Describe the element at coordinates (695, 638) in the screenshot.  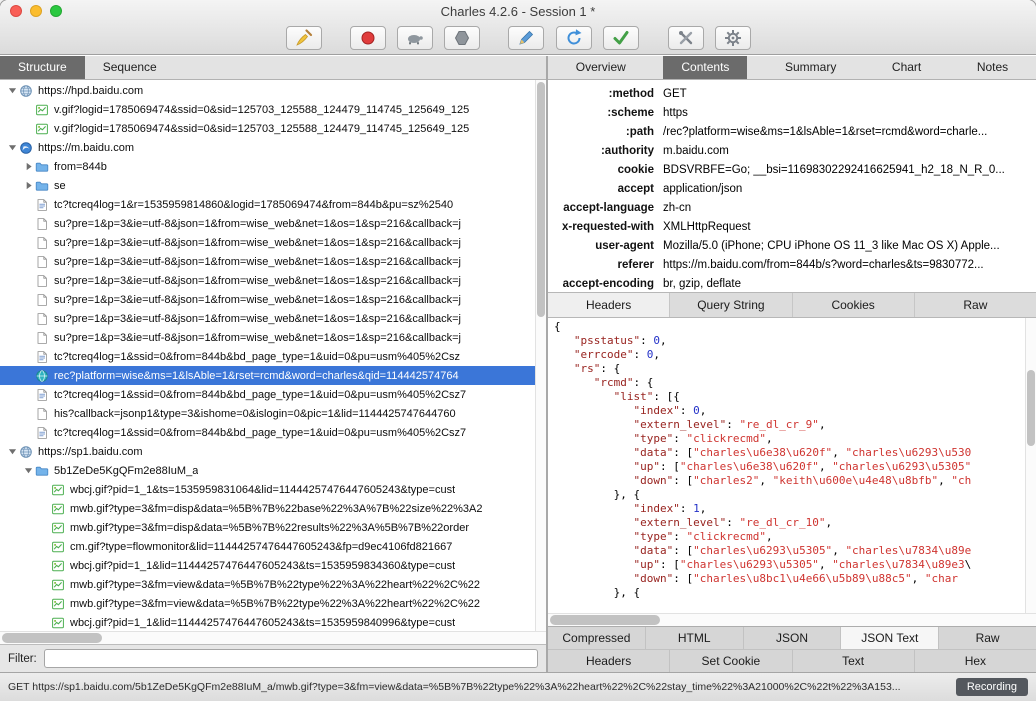
I see `response-view-tab-html: HTML` at that location.